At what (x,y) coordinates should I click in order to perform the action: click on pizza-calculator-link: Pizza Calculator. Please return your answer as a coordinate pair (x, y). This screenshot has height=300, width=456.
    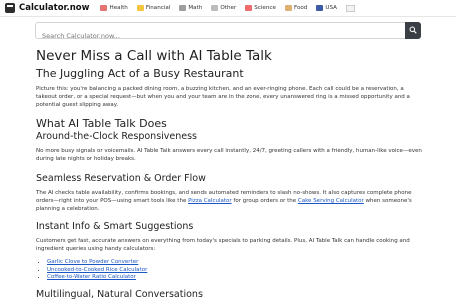
    Looking at the image, I should click on (210, 201).